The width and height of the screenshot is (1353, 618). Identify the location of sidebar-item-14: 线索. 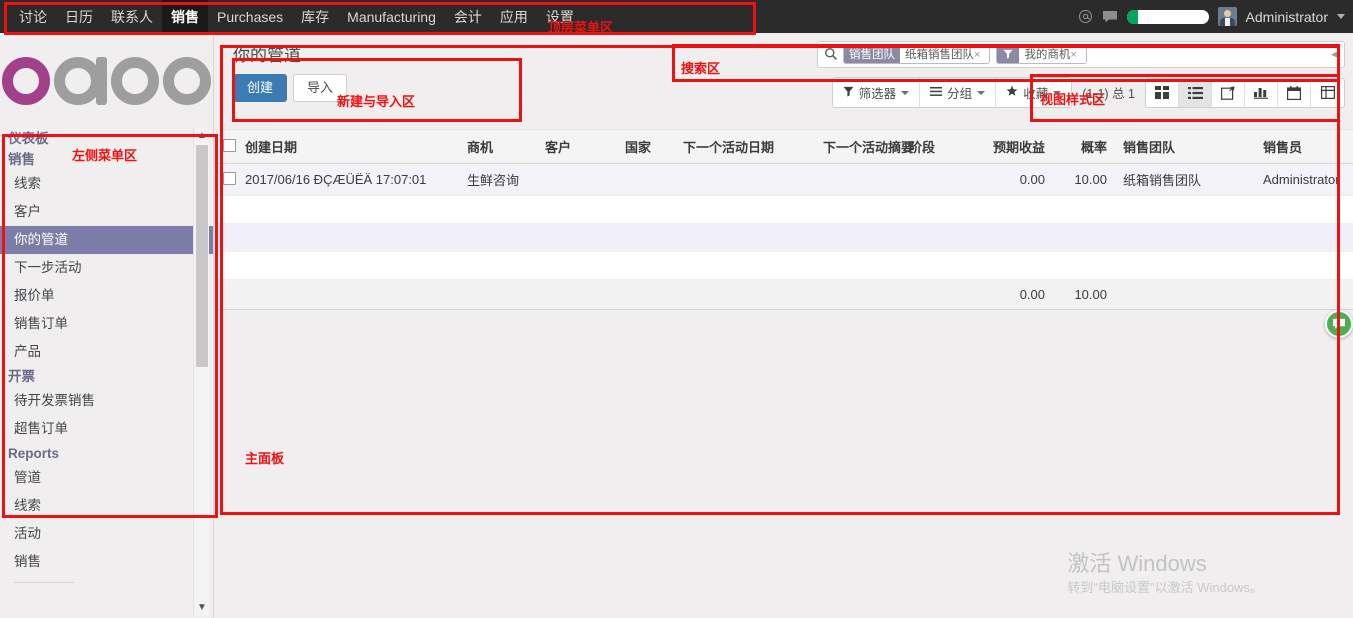
(106, 506).